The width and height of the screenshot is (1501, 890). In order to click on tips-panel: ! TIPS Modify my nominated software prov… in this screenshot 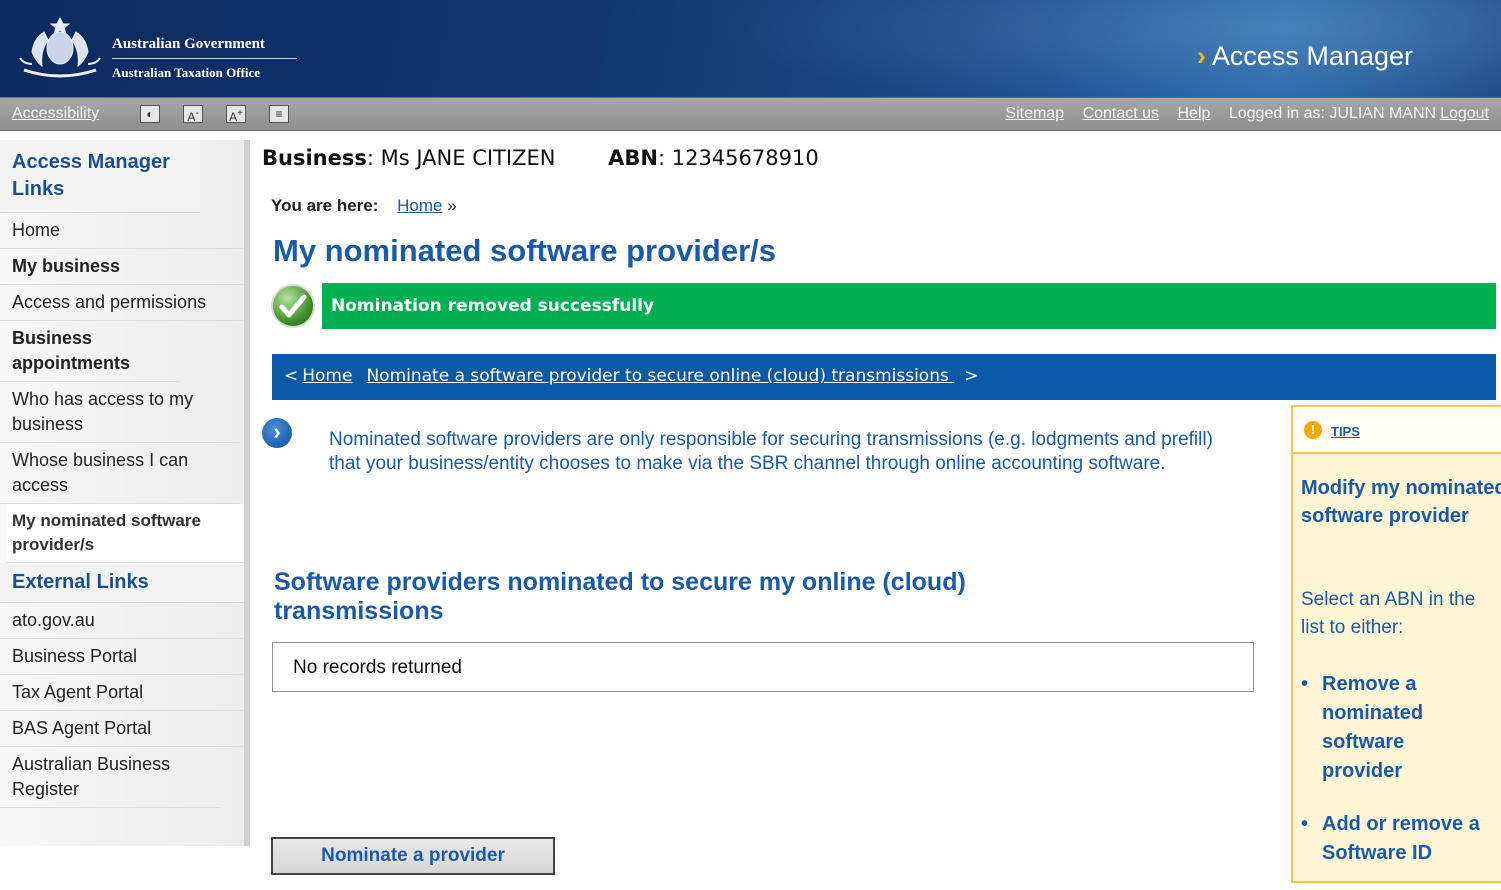, I will do `click(1396, 644)`.